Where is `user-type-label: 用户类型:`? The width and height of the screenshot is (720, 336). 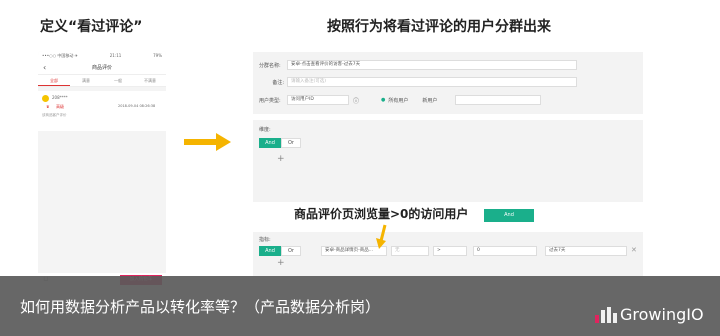 user-type-label: 用户类型: is located at coordinates (270, 100).